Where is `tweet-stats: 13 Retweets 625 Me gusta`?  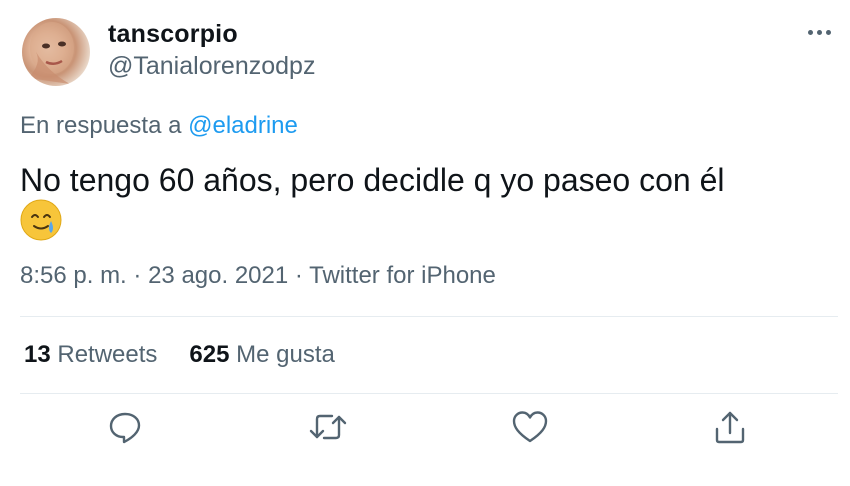
tweet-stats: 13 Retweets 625 Me gusta is located at coordinates (179, 355).